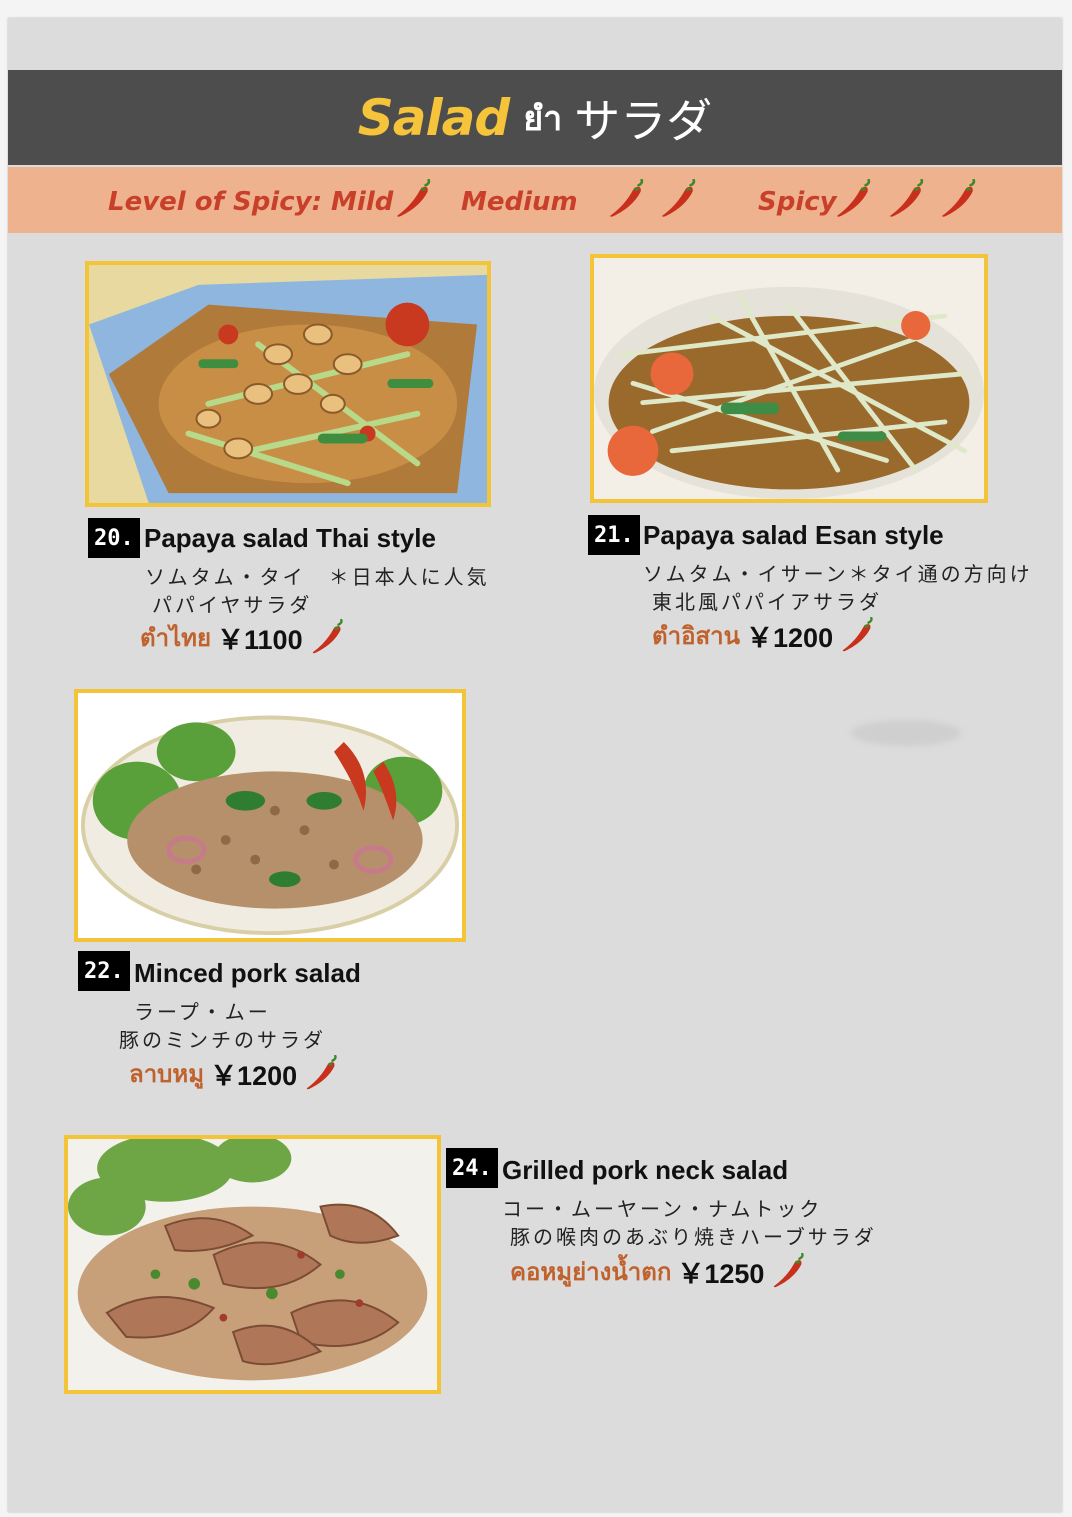 This screenshot has height=1517, width=1072. What do you see at coordinates (662, 1209) in the screenshot?
I see `dish-japanese-name: コー・ムーヤーン・ナムトック` at bounding box center [662, 1209].